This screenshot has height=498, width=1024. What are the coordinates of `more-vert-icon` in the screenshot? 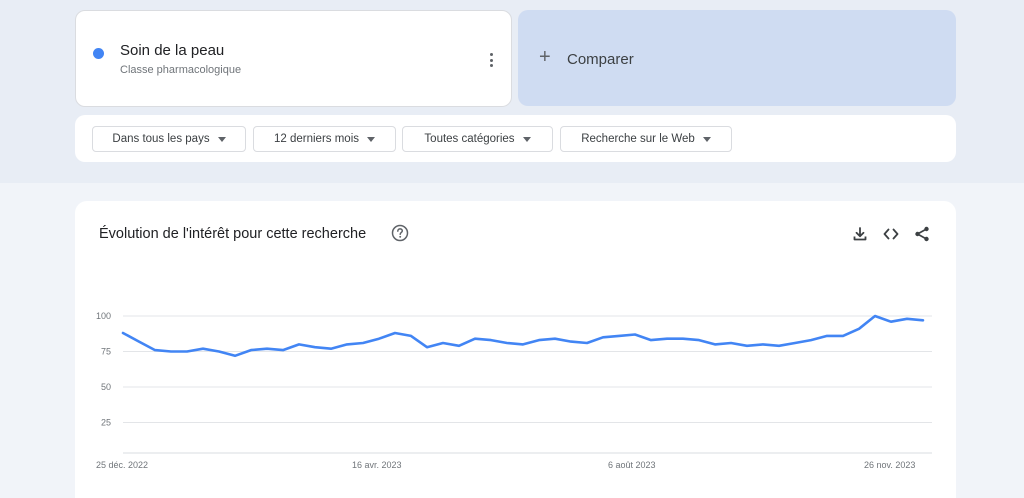 It's located at (491, 60).